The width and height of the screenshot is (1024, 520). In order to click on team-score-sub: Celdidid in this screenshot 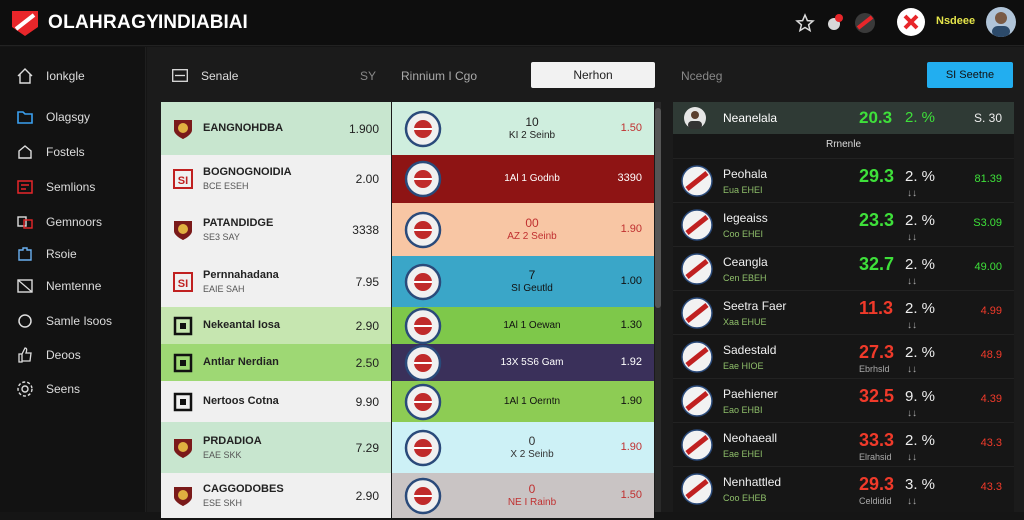, I will do `click(875, 501)`.